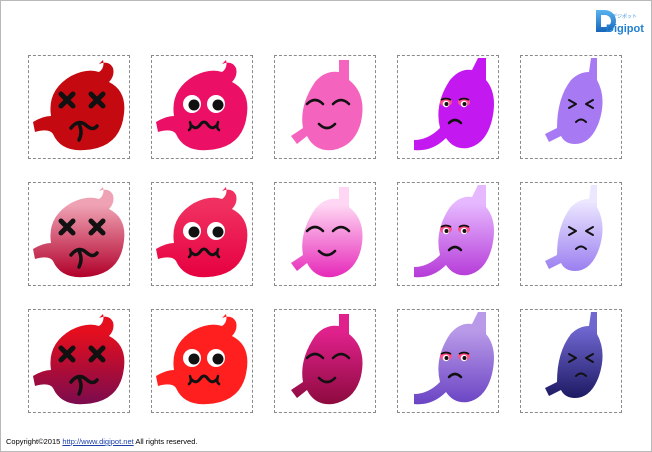 The width and height of the screenshot is (652, 452). Describe the element at coordinates (620, 22) in the screenshot. I see `digipot-logo: デジポット Digipot` at that location.